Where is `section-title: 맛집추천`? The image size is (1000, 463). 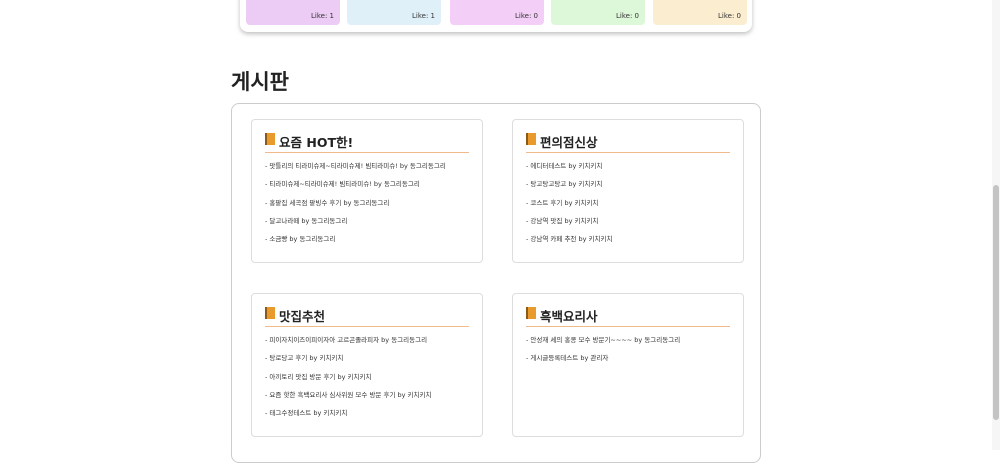
section-title: 맛집추천 is located at coordinates (302, 315).